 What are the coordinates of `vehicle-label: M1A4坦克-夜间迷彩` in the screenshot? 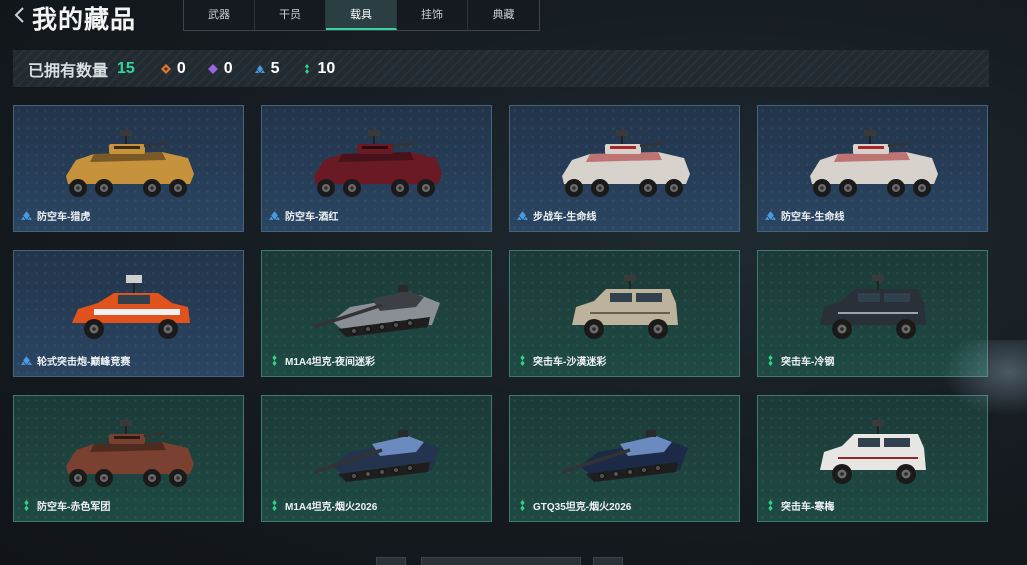 It's located at (322, 360).